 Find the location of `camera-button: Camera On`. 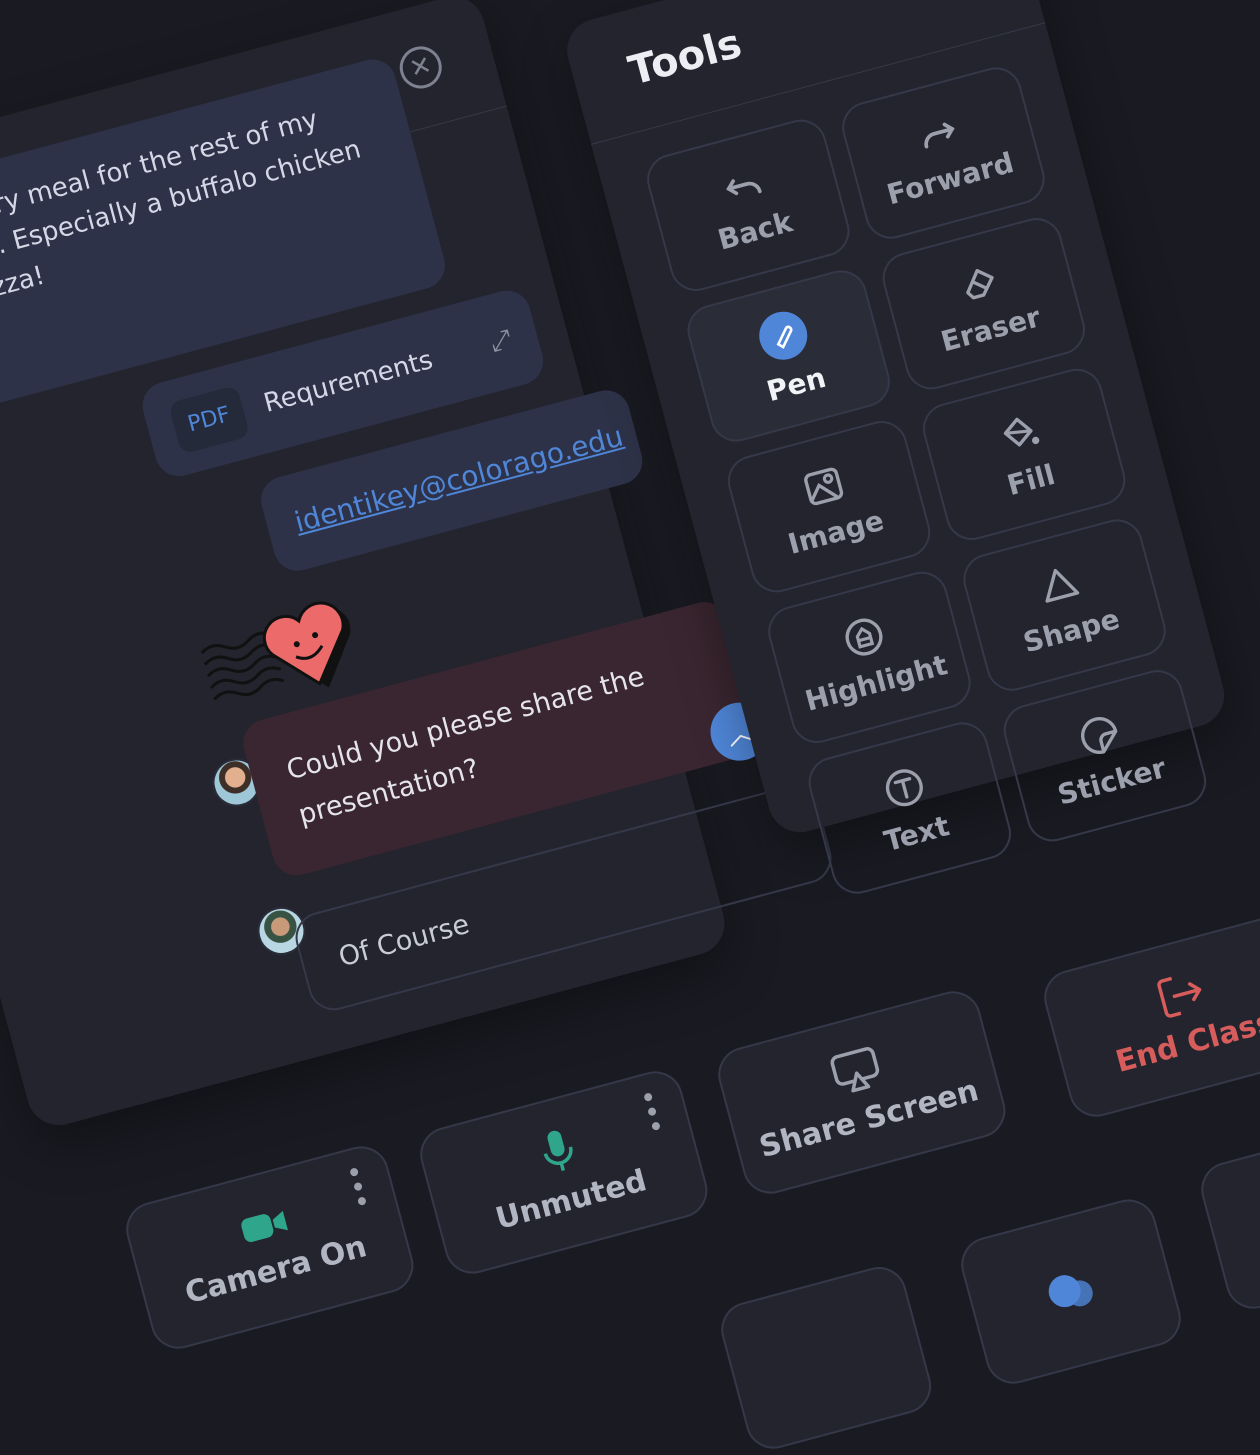

camera-button: Camera On is located at coordinates (270, 1247).